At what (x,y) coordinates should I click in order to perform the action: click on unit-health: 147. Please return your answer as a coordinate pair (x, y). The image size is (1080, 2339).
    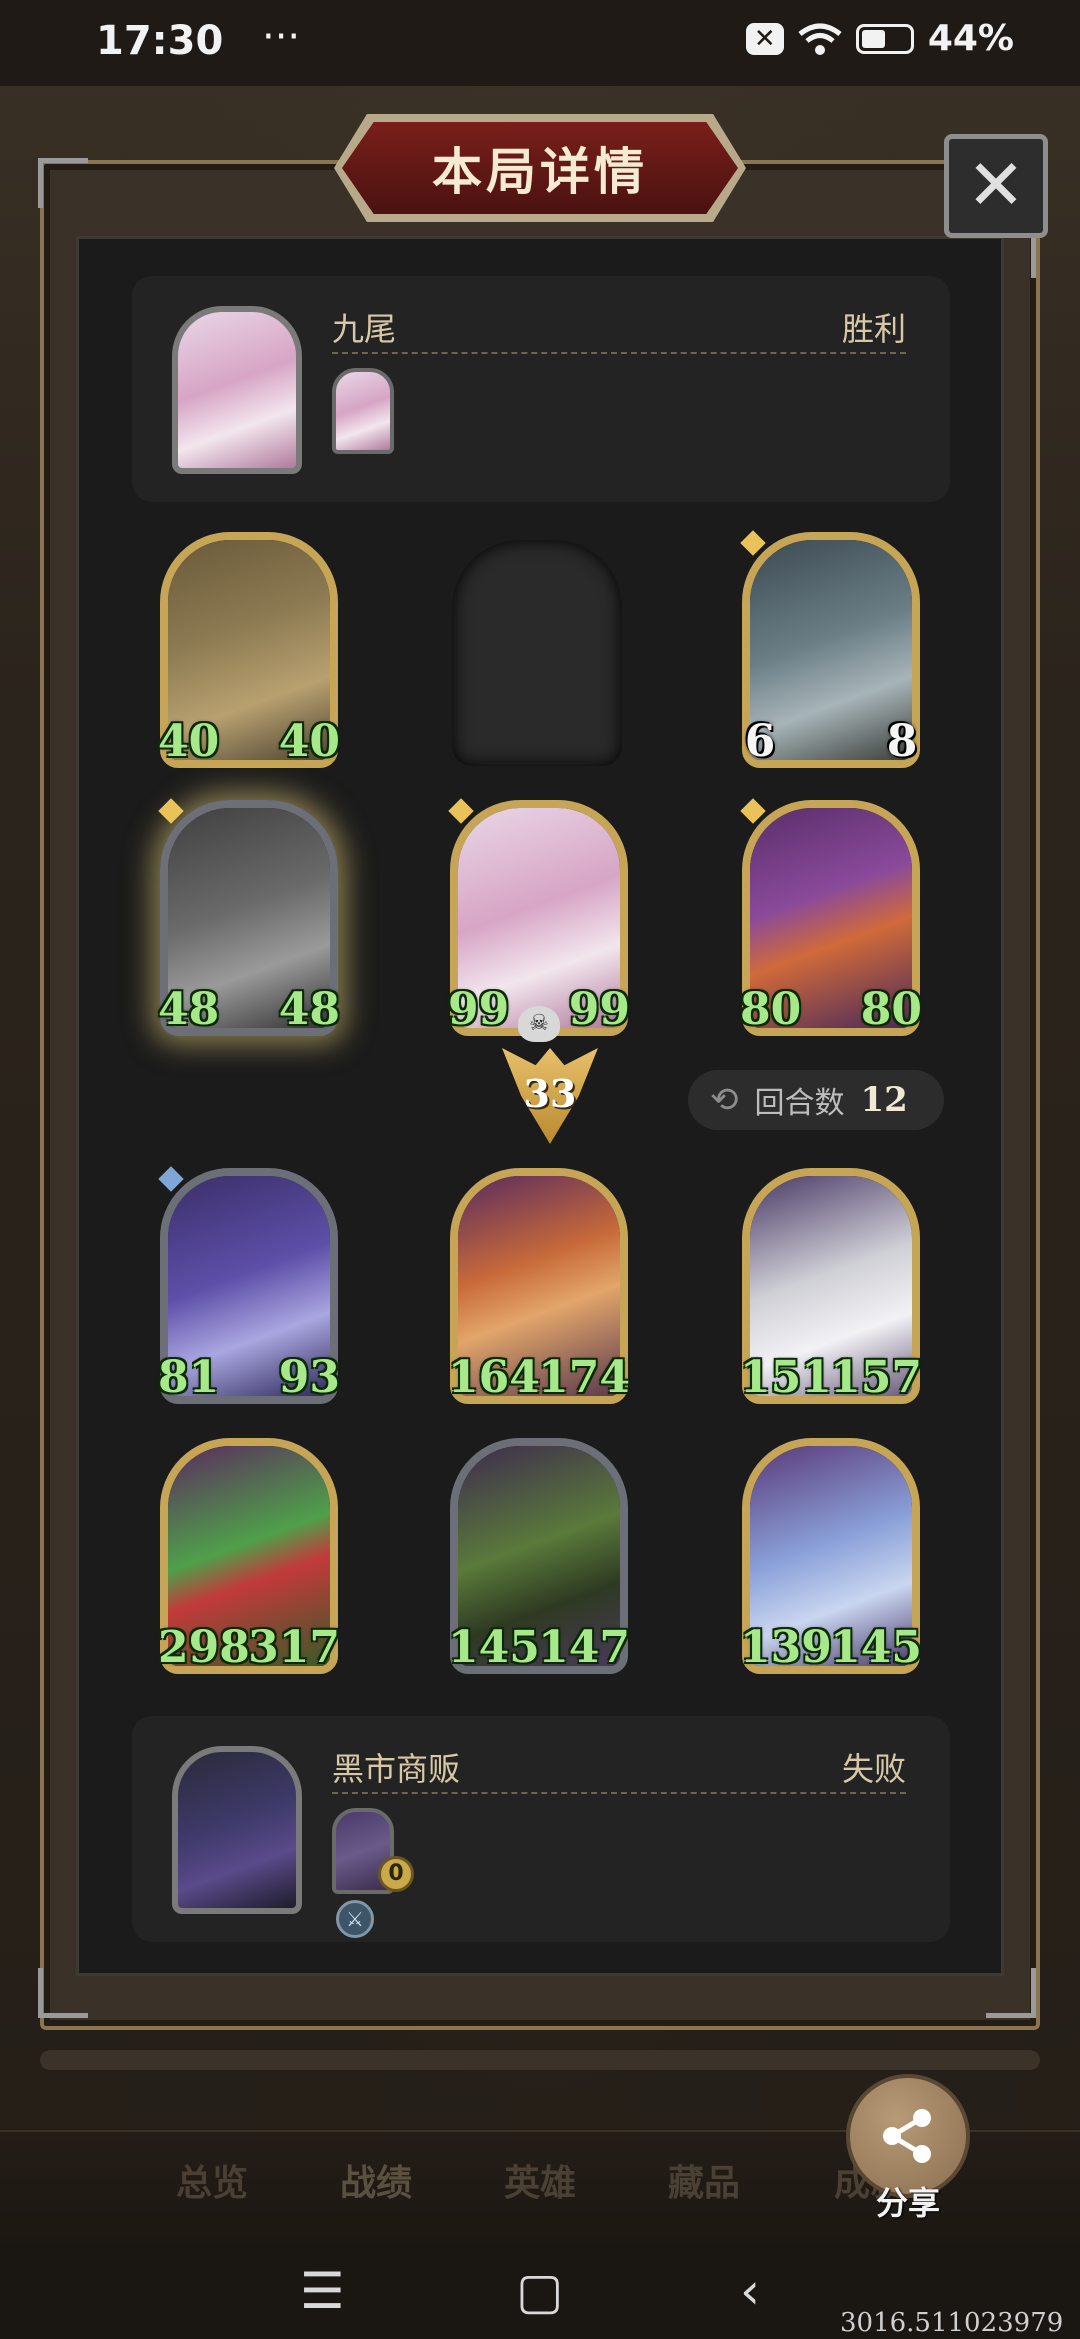
    Looking at the image, I should click on (584, 1648).